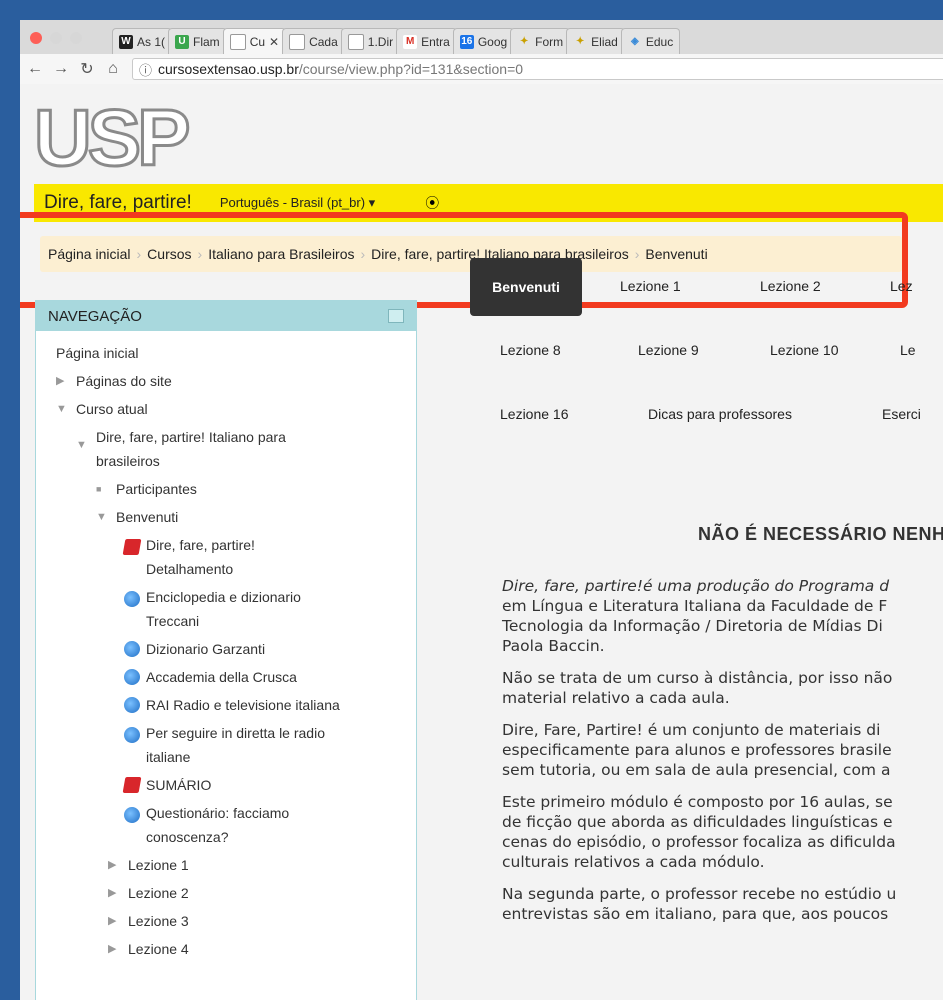 Image resolution: width=943 pixels, height=1000 pixels. What do you see at coordinates (396, 316) in the screenshot?
I see `collapse-block-icon` at bounding box center [396, 316].